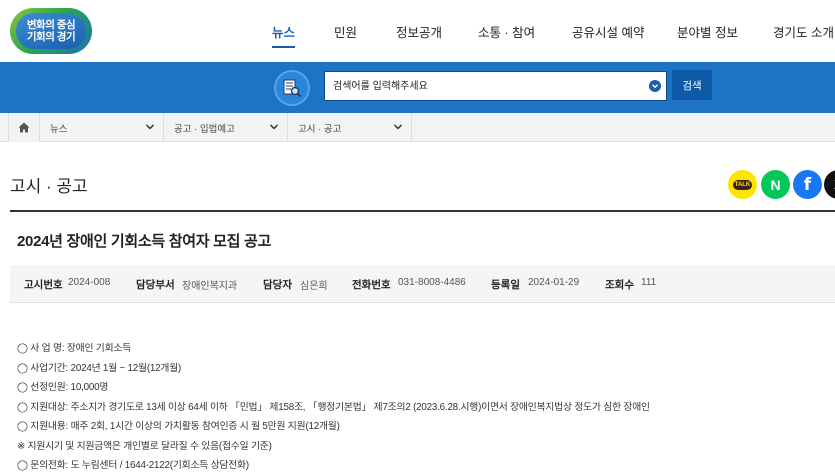 This screenshot has height=475, width=835. I want to click on search-button: 검색, so click(692, 85).